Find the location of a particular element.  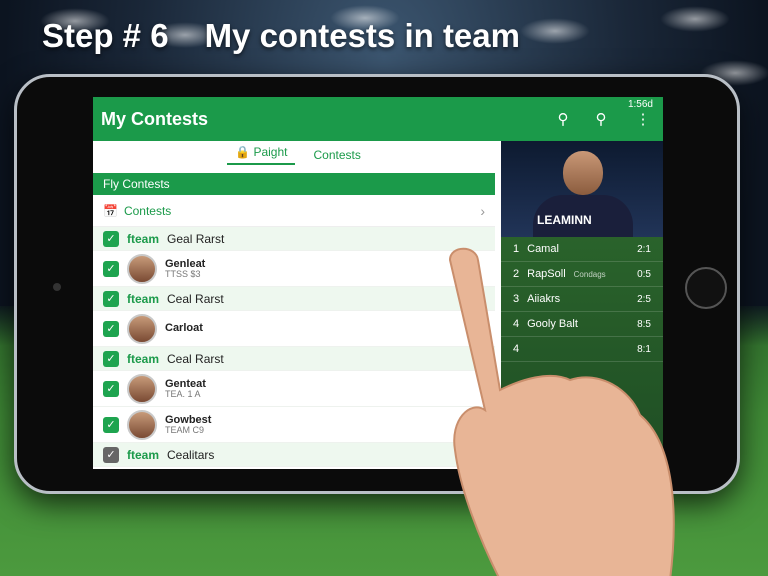

app-title: My Contests is located at coordinates (155, 119).